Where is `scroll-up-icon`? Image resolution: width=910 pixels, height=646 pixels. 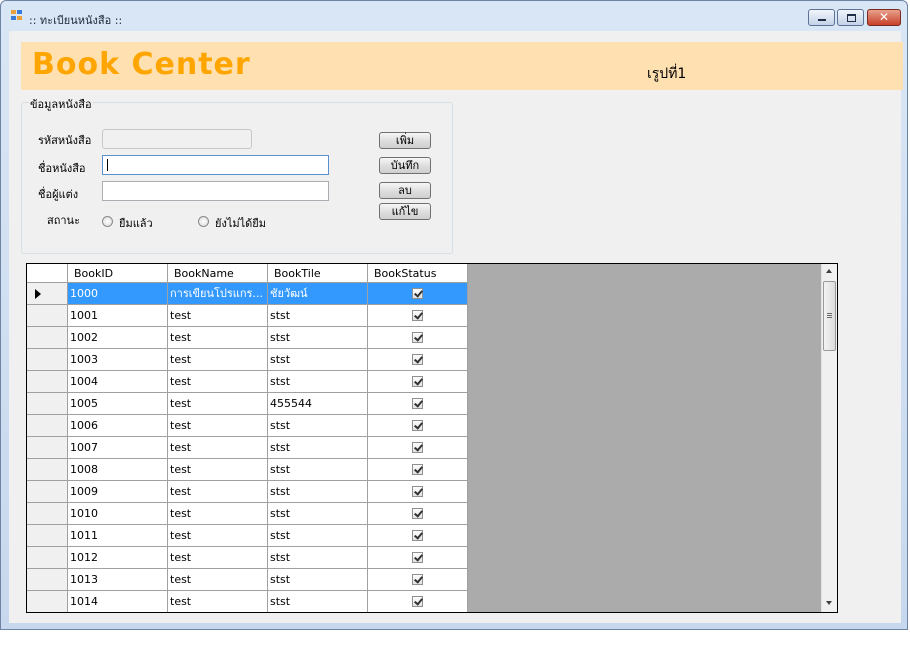
scroll-up-icon is located at coordinates (829, 271).